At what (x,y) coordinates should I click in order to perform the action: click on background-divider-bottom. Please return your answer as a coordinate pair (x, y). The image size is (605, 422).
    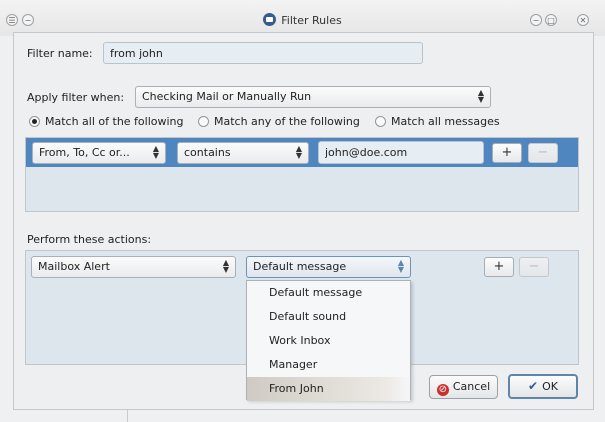
    Looking at the image, I should click on (127, 416).